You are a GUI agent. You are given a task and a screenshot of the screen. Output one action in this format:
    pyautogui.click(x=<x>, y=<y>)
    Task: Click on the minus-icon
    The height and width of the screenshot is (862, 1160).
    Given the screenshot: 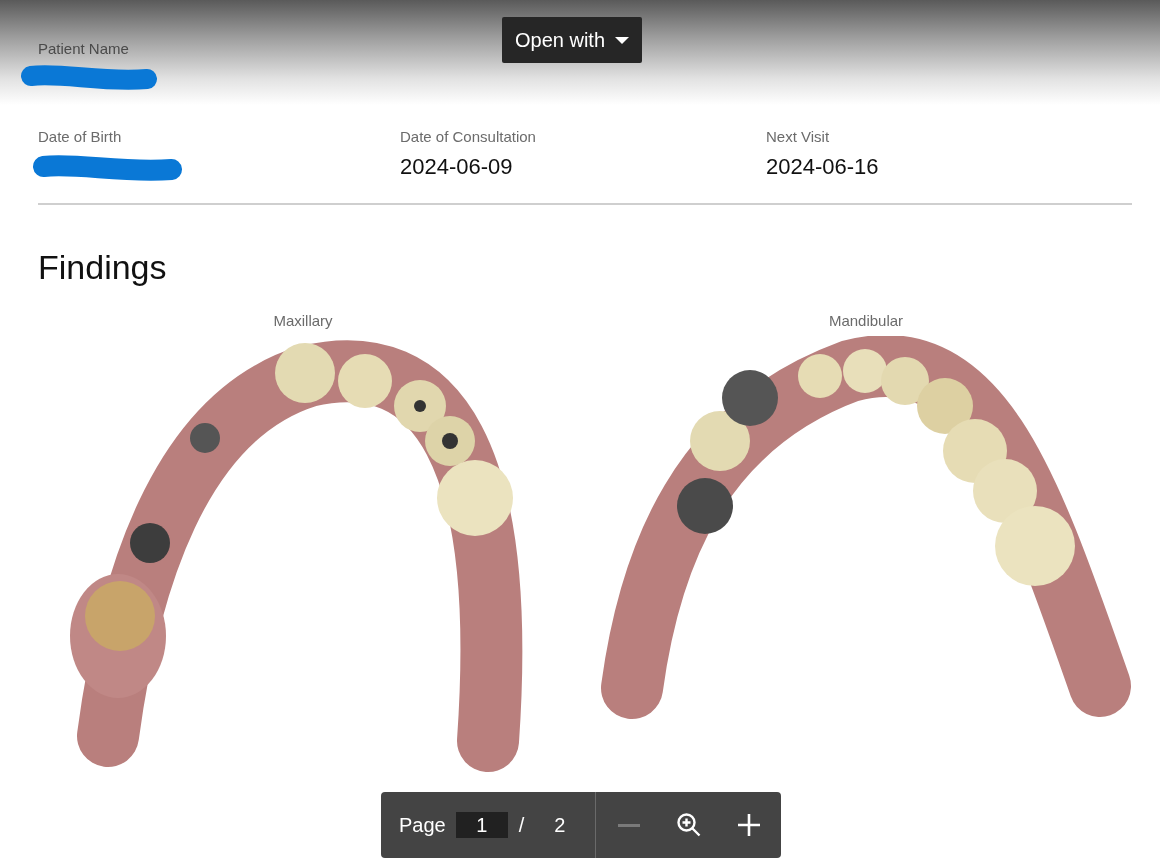 What is the action you would take?
    pyautogui.click(x=629, y=825)
    